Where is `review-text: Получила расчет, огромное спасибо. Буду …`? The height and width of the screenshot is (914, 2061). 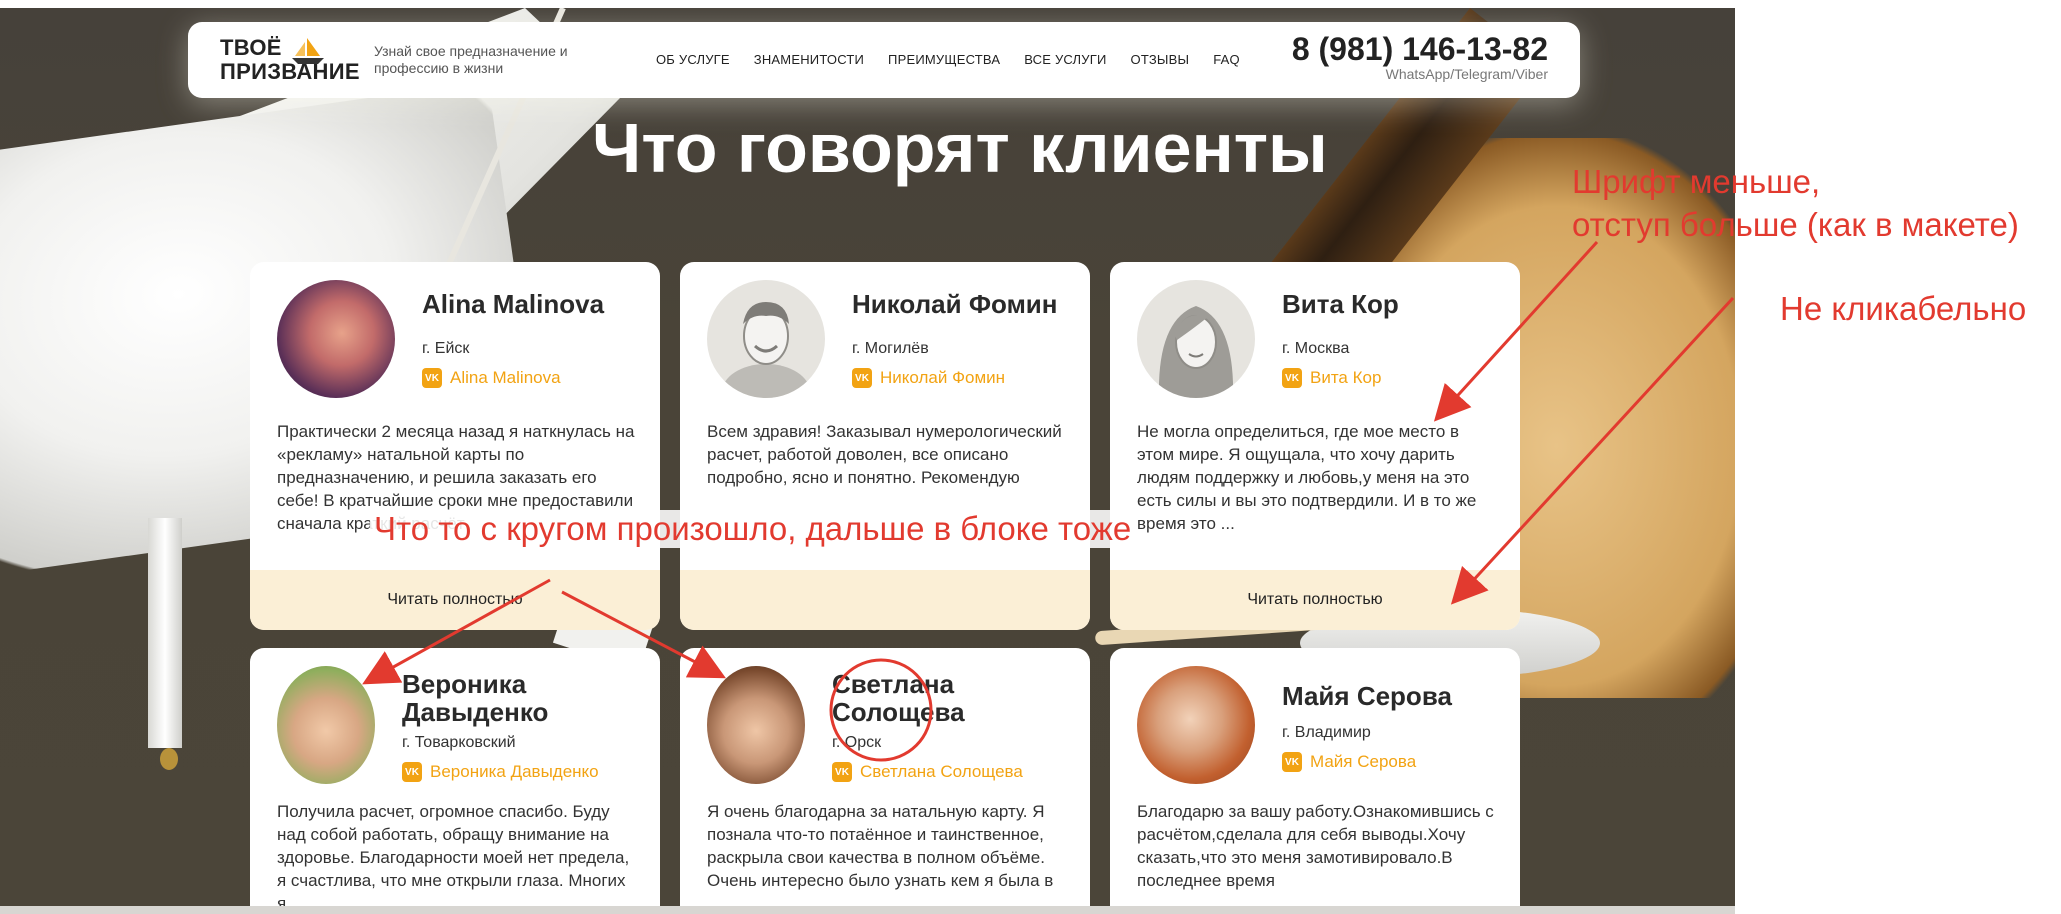 review-text: Получила расчет, огромное спасибо. Буду … is located at coordinates (453, 854).